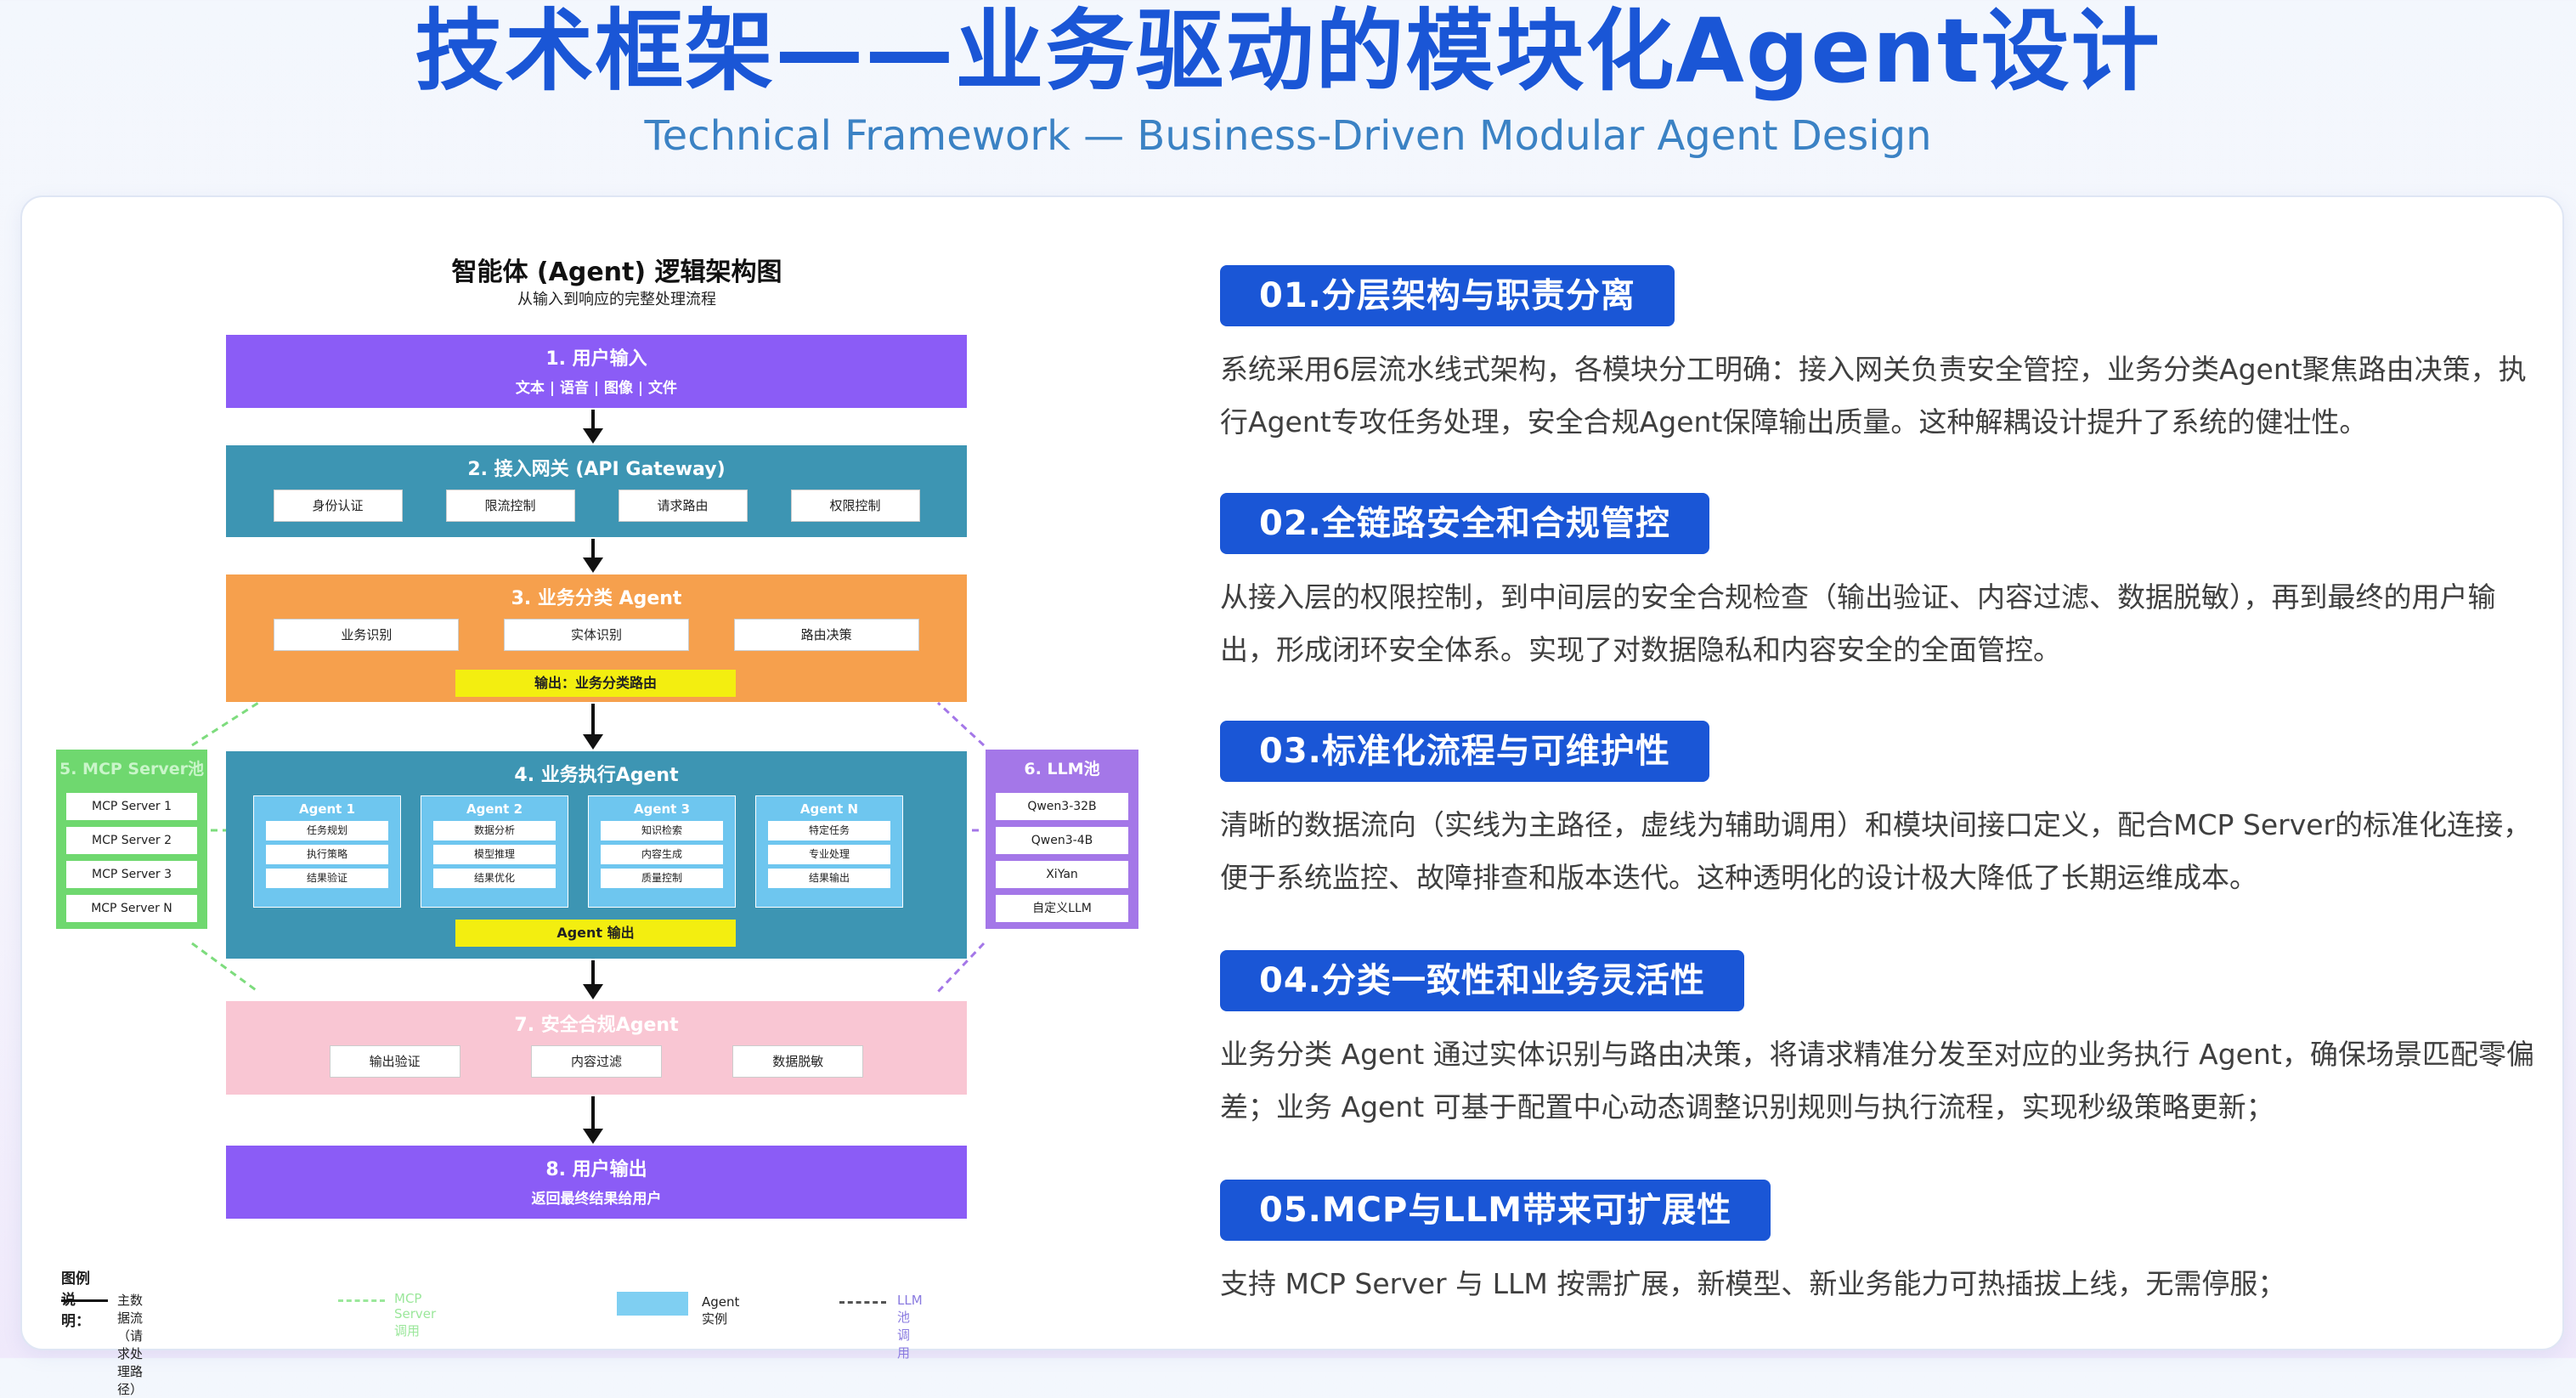 The height and width of the screenshot is (1398, 2576). Describe the element at coordinates (855, 506) in the screenshot. I see `gateway-item: 权限控制` at that location.